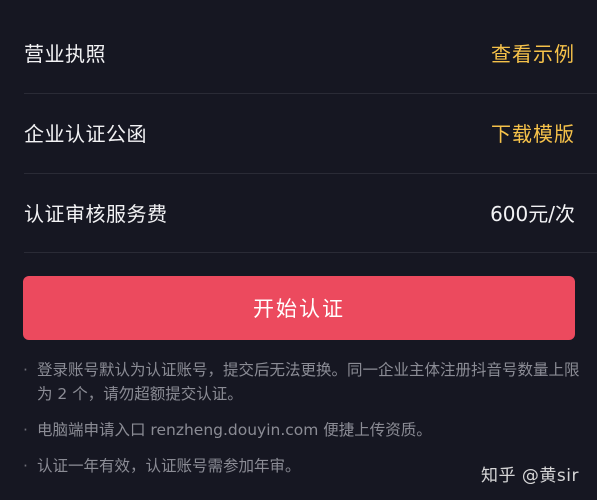 The height and width of the screenshot is (500, 597). Describe the element at coordinates (85, 133) in the screenshot. I see `enterprise-letter-label: 企业认证公函` at that location.